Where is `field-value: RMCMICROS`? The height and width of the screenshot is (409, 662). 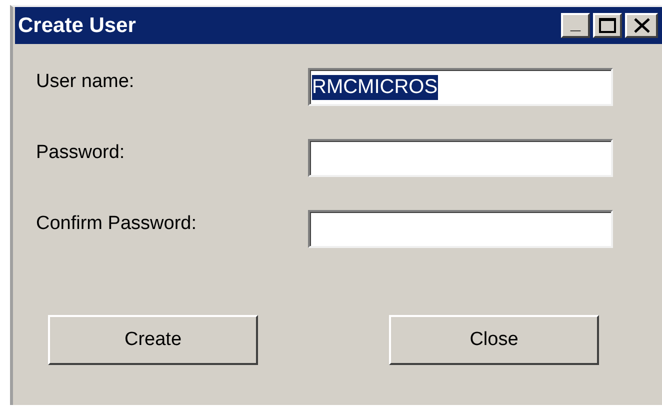
field-value: RMCMICROS is located at coordinates (375, 87).